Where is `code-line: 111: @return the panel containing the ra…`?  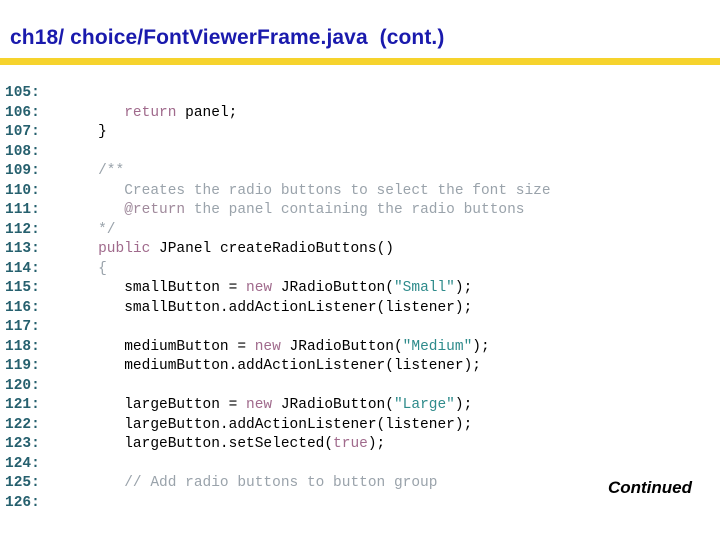 code-line: 111: @return the panel containing the ra… is located at coordinates (360, 211).